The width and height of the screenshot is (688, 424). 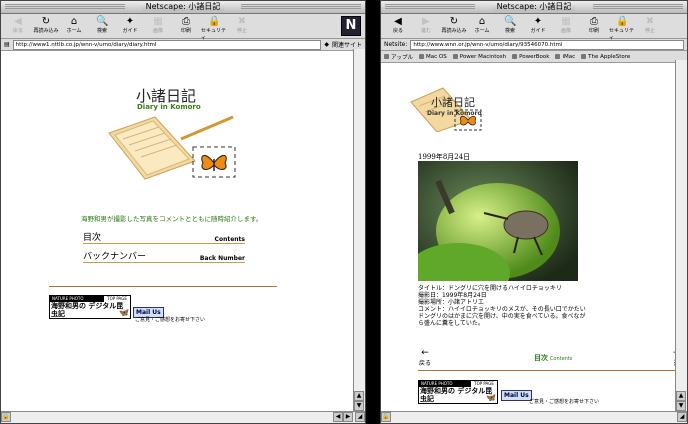 I want to click on toolbar-button-2: ⌂ ホーム, so click(x=74, y=25).